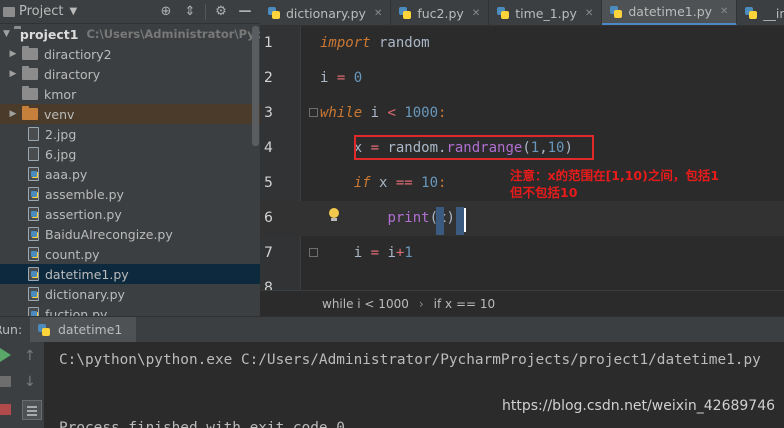  Describe the element at coordinates (362, 183) in the screenshot. I see `code-token: if` at that location.